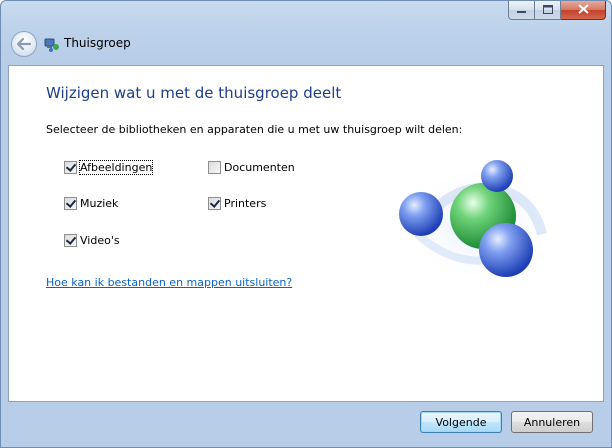 The width and height of the screenshot is (612, 448). Describe the element at coordinates (461, 422) in the screenshot. I see `next-button: Volgende` at that location.